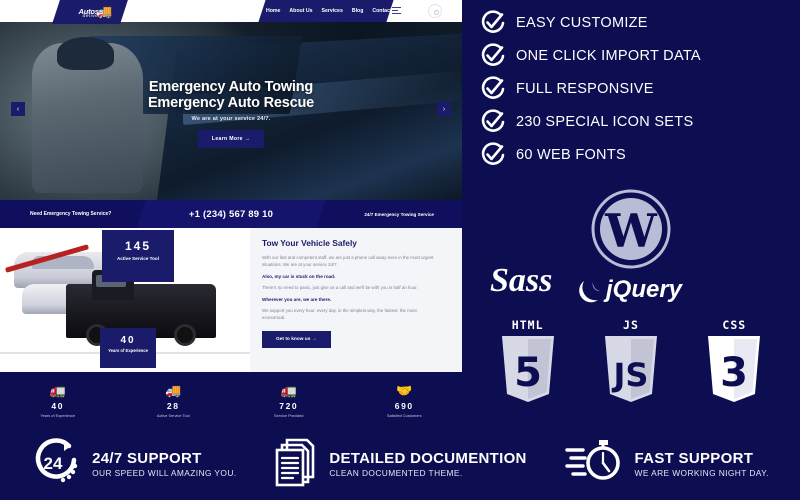  I want to click on shield-name: HTML, so click(527, 325).